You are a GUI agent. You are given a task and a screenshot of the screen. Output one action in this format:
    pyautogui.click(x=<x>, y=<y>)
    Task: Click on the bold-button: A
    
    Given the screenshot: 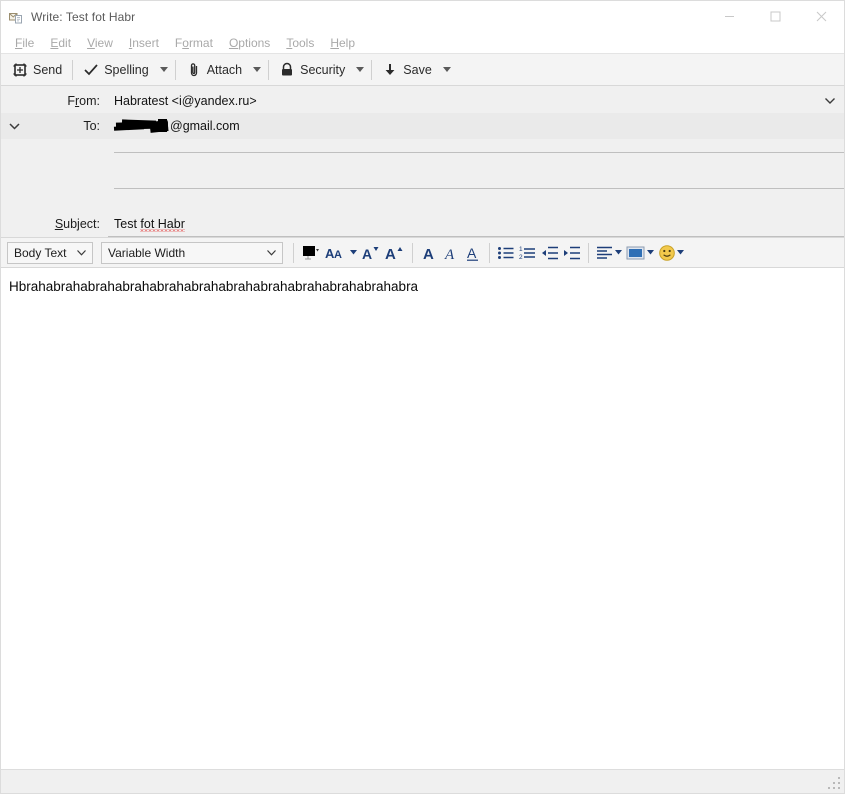 What is the action you would take?
    pyautogui.click(x=429, y=253)
    